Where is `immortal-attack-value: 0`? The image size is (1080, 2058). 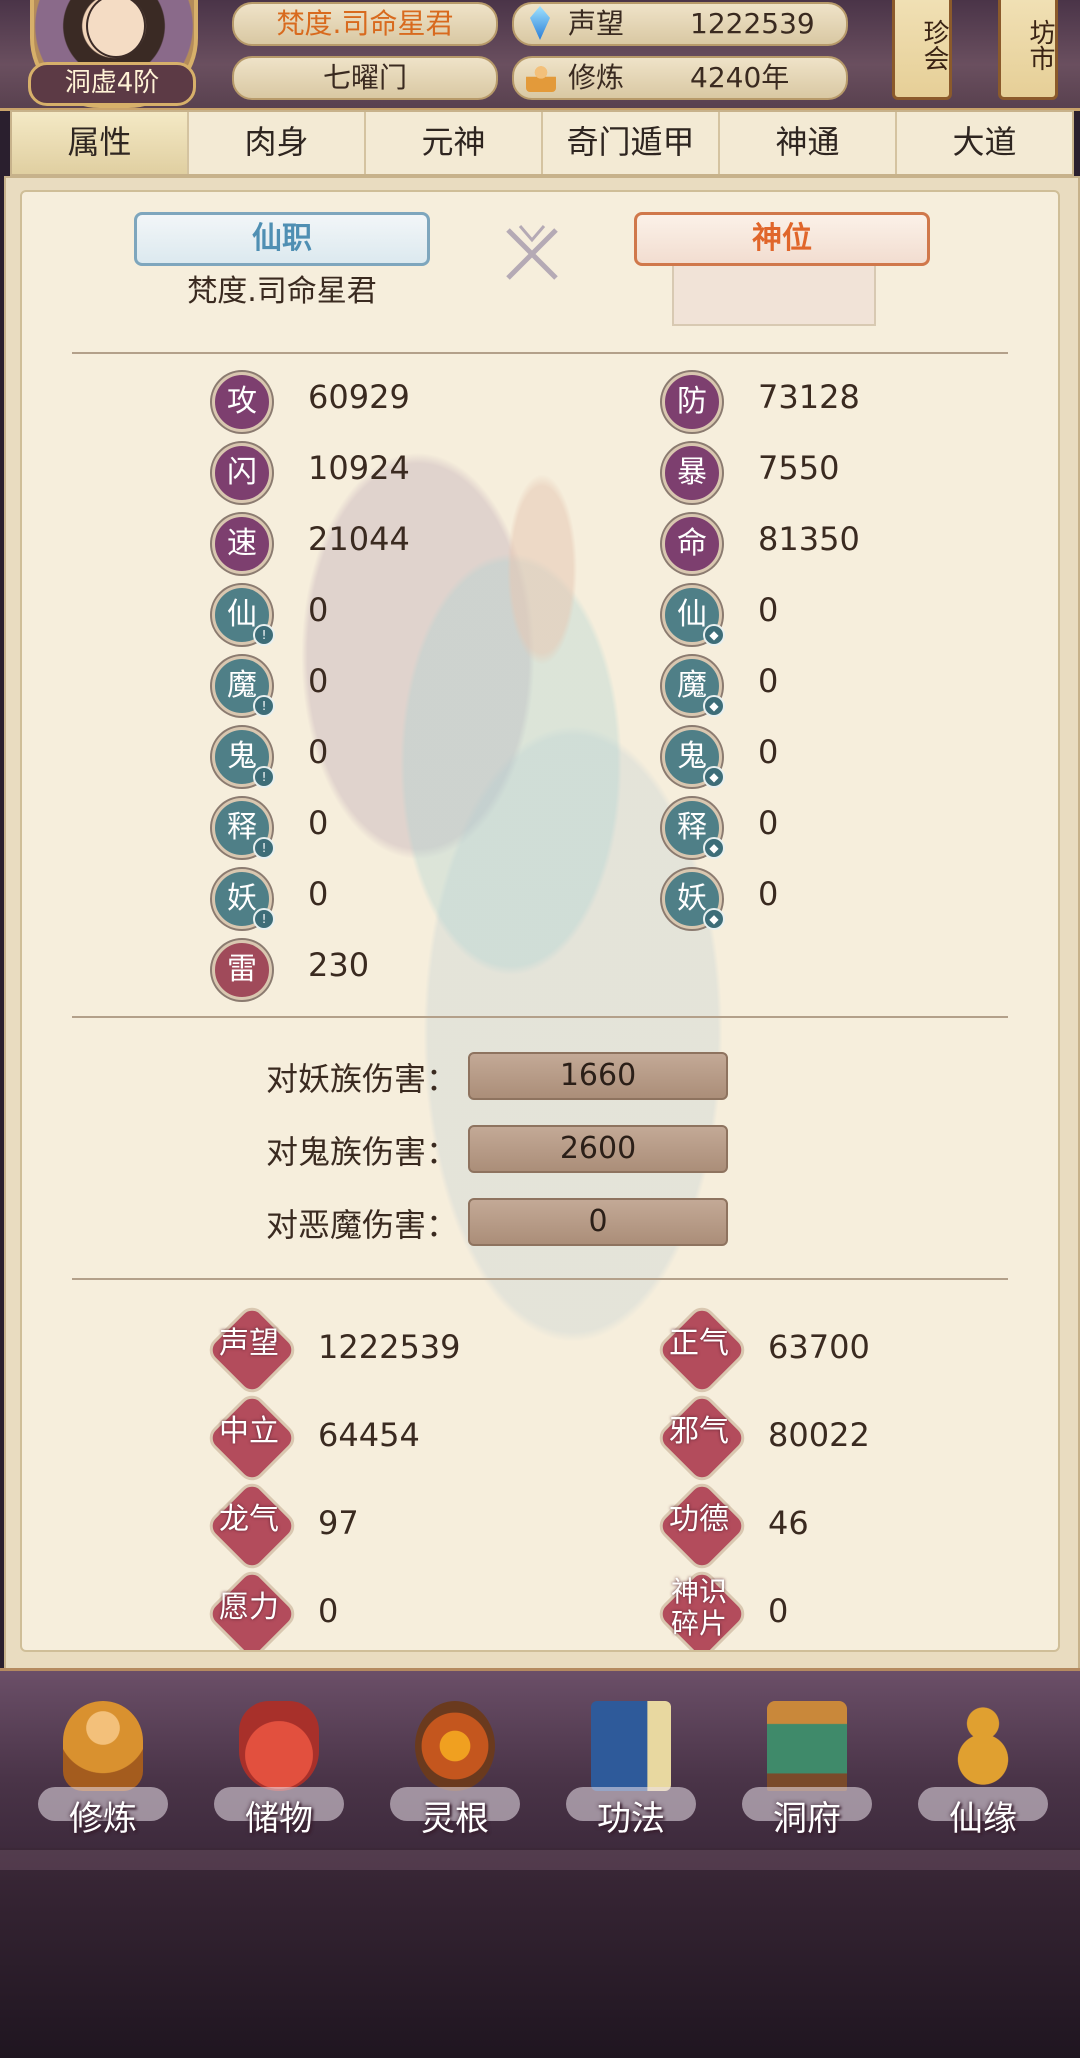
immortal-attack-value: 0 is located at coordinates (318, 610).